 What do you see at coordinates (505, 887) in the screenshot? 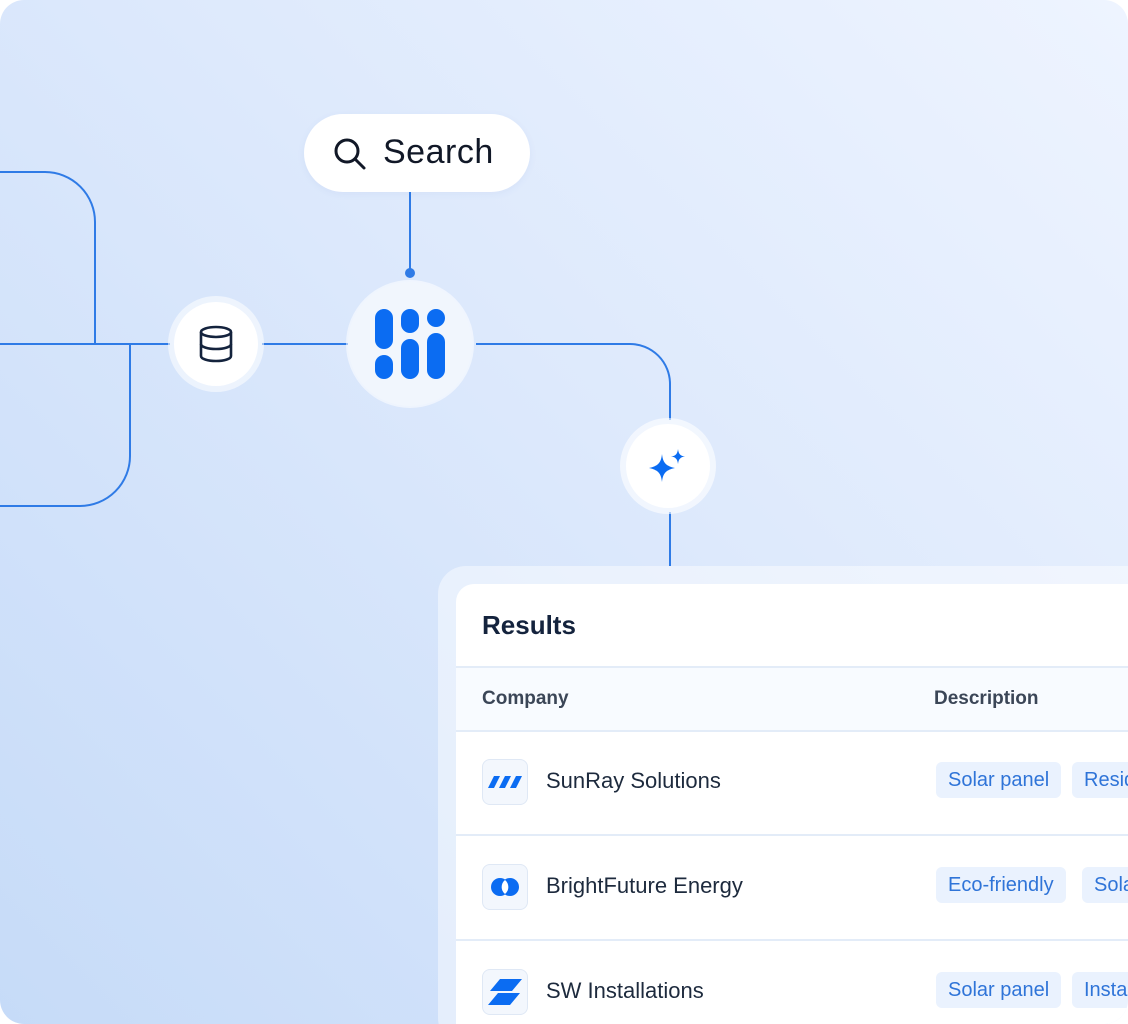
I see `brightfuture-logo-icon` at bounding box center [505, 887].